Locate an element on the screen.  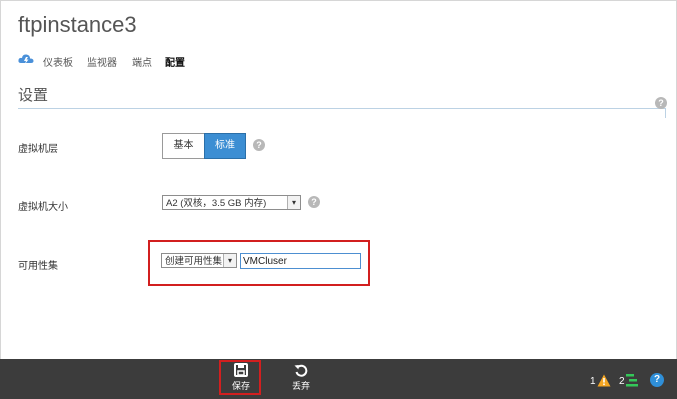
tier-label: 虚拟机层 is located at coordinates (38, 149).